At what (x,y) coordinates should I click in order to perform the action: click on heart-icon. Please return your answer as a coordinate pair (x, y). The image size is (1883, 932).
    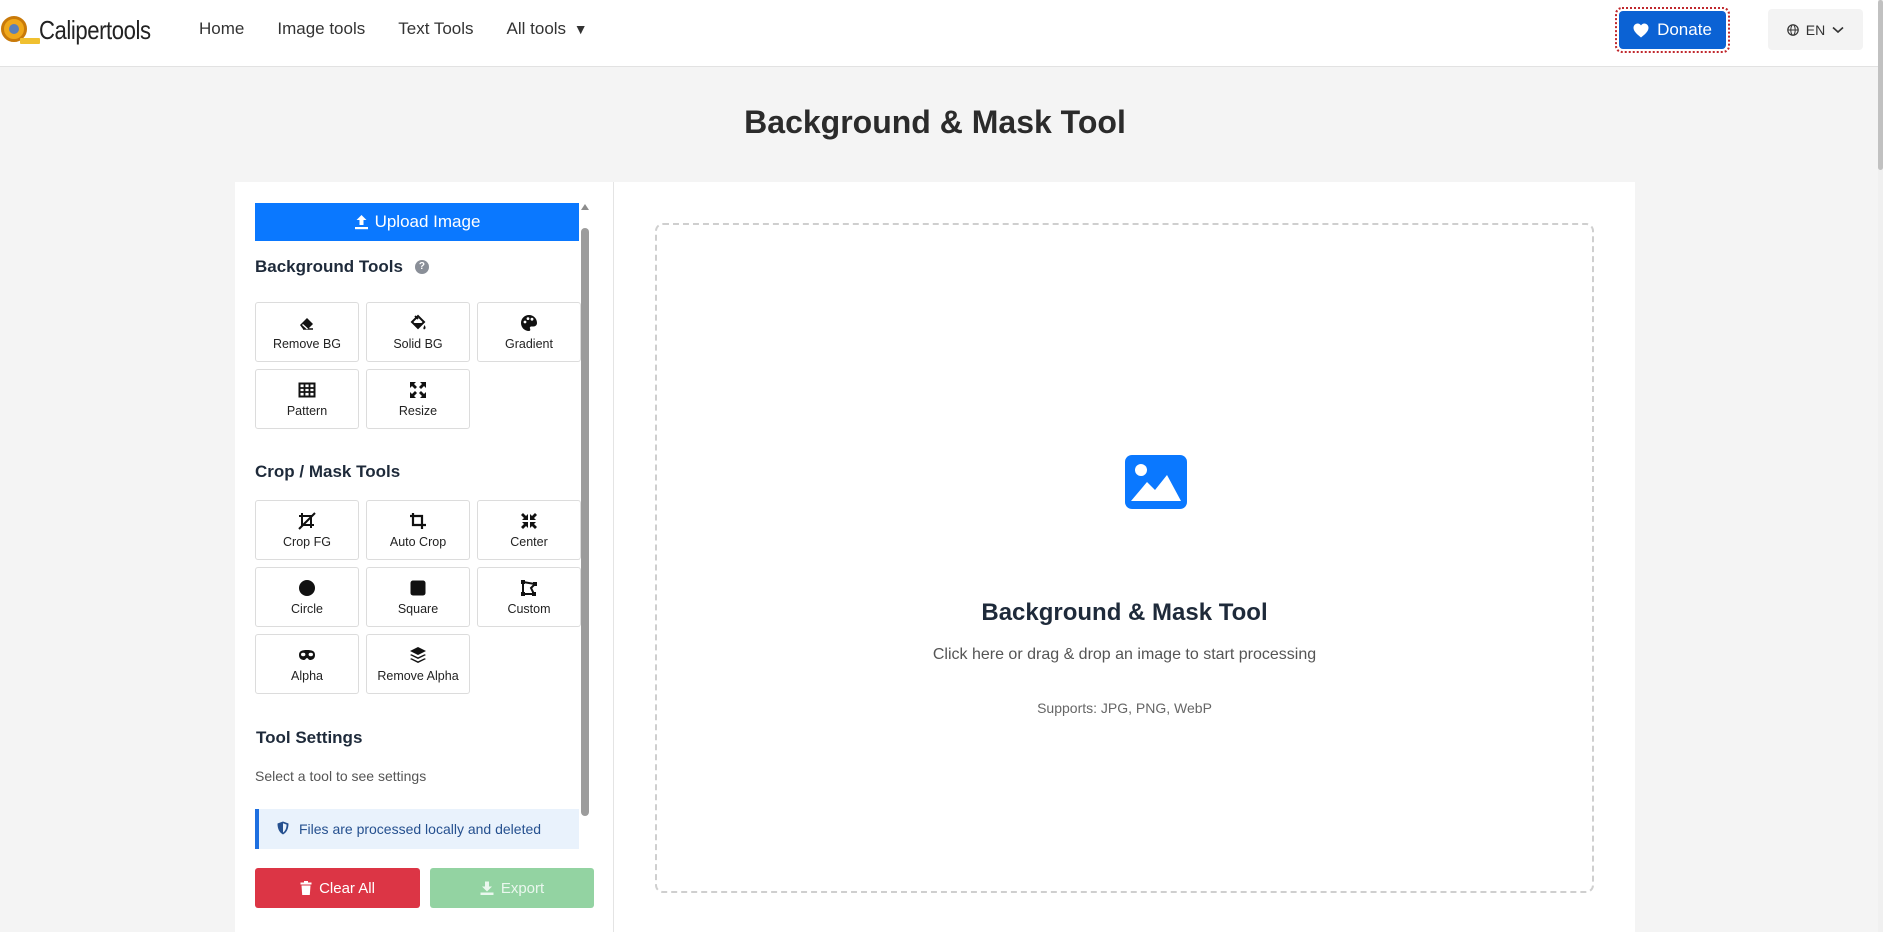
    Looking at the image, I should click on (1641, 30).